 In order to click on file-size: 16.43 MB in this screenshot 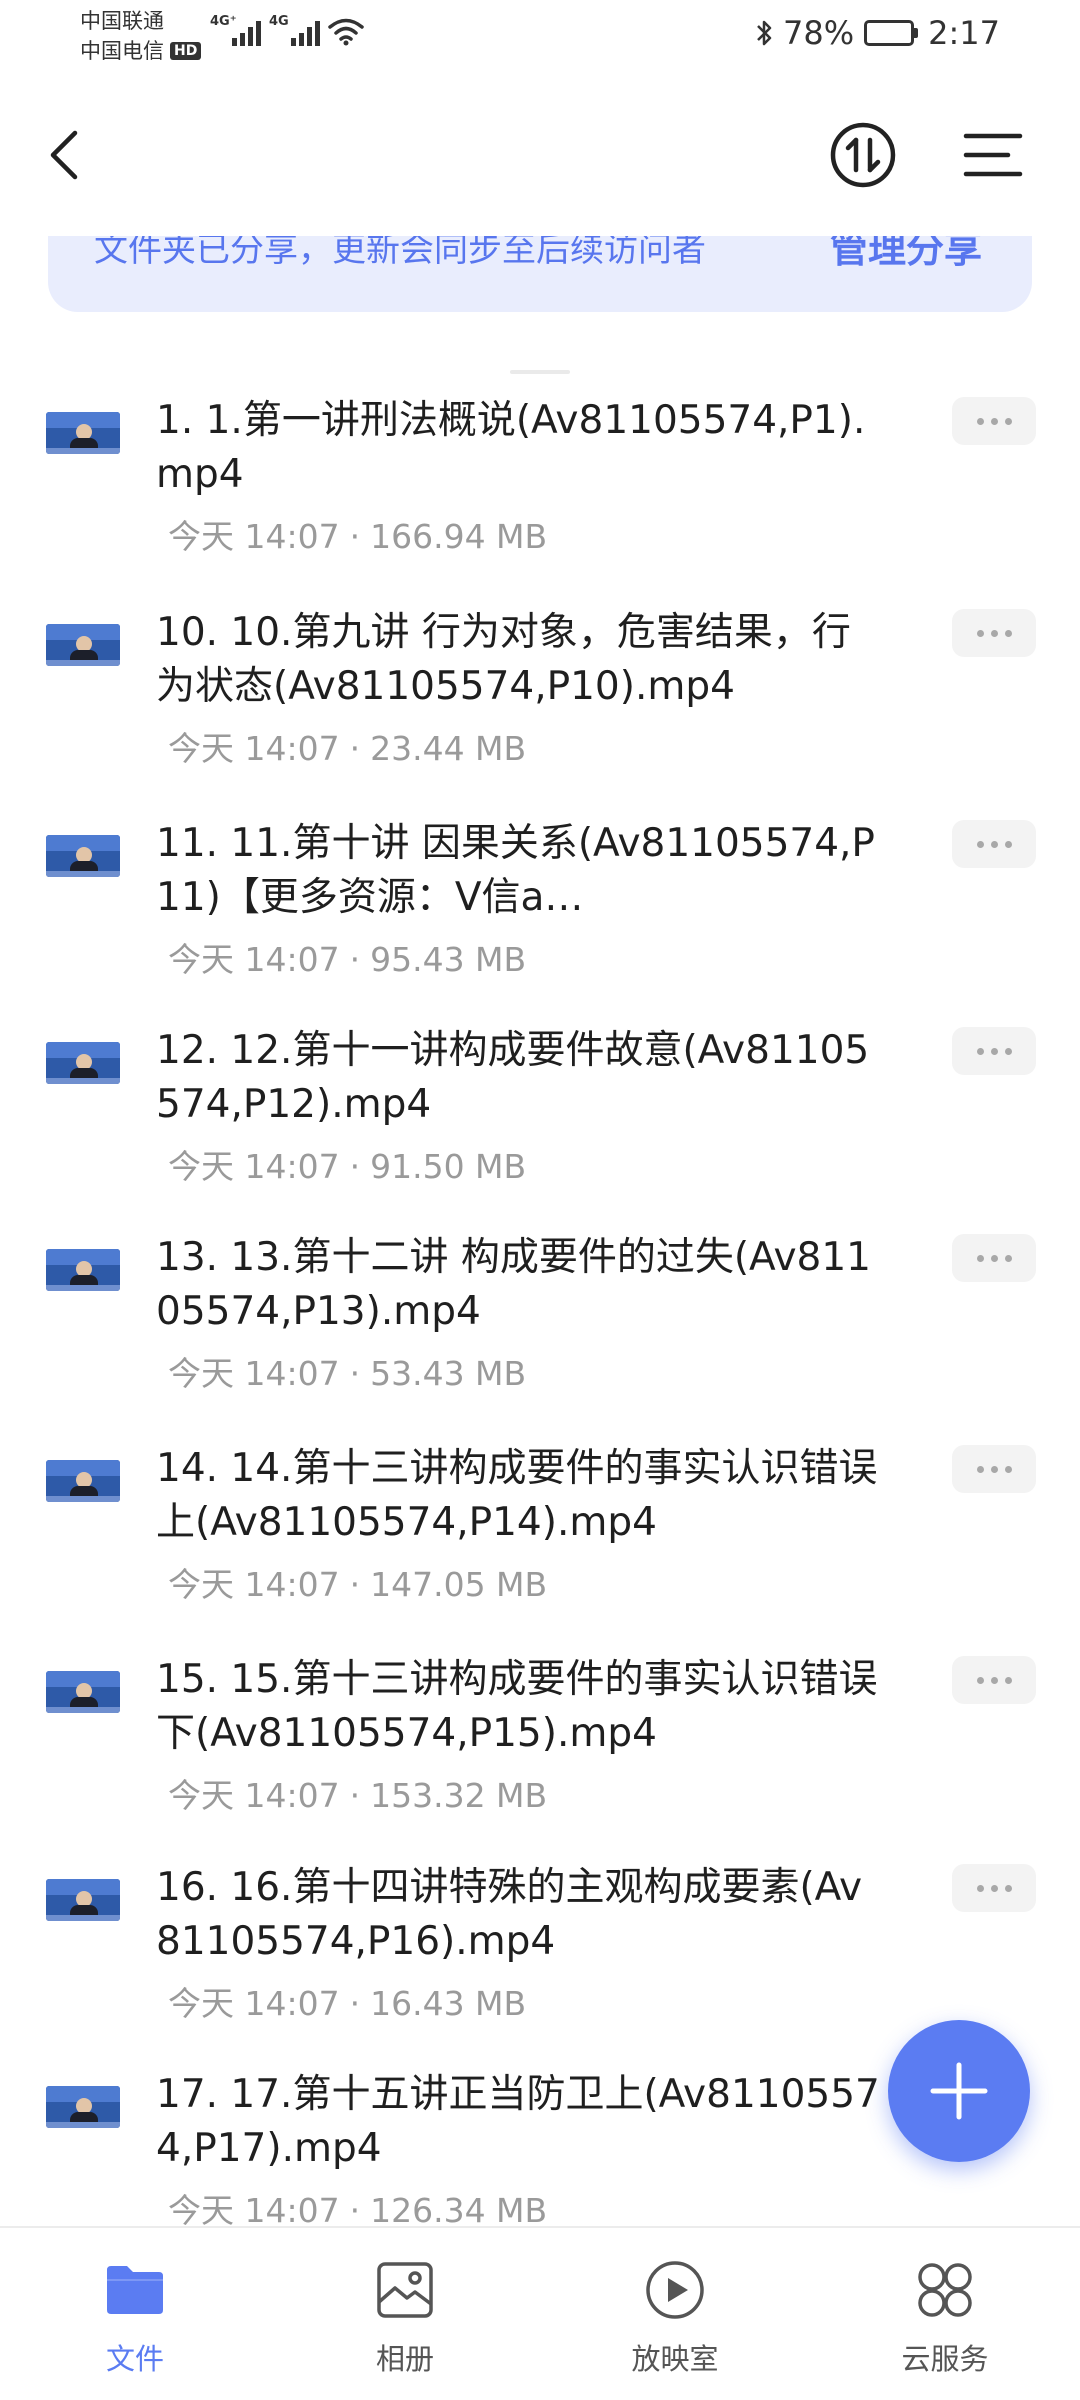, I will do `click(448, 2003)`.